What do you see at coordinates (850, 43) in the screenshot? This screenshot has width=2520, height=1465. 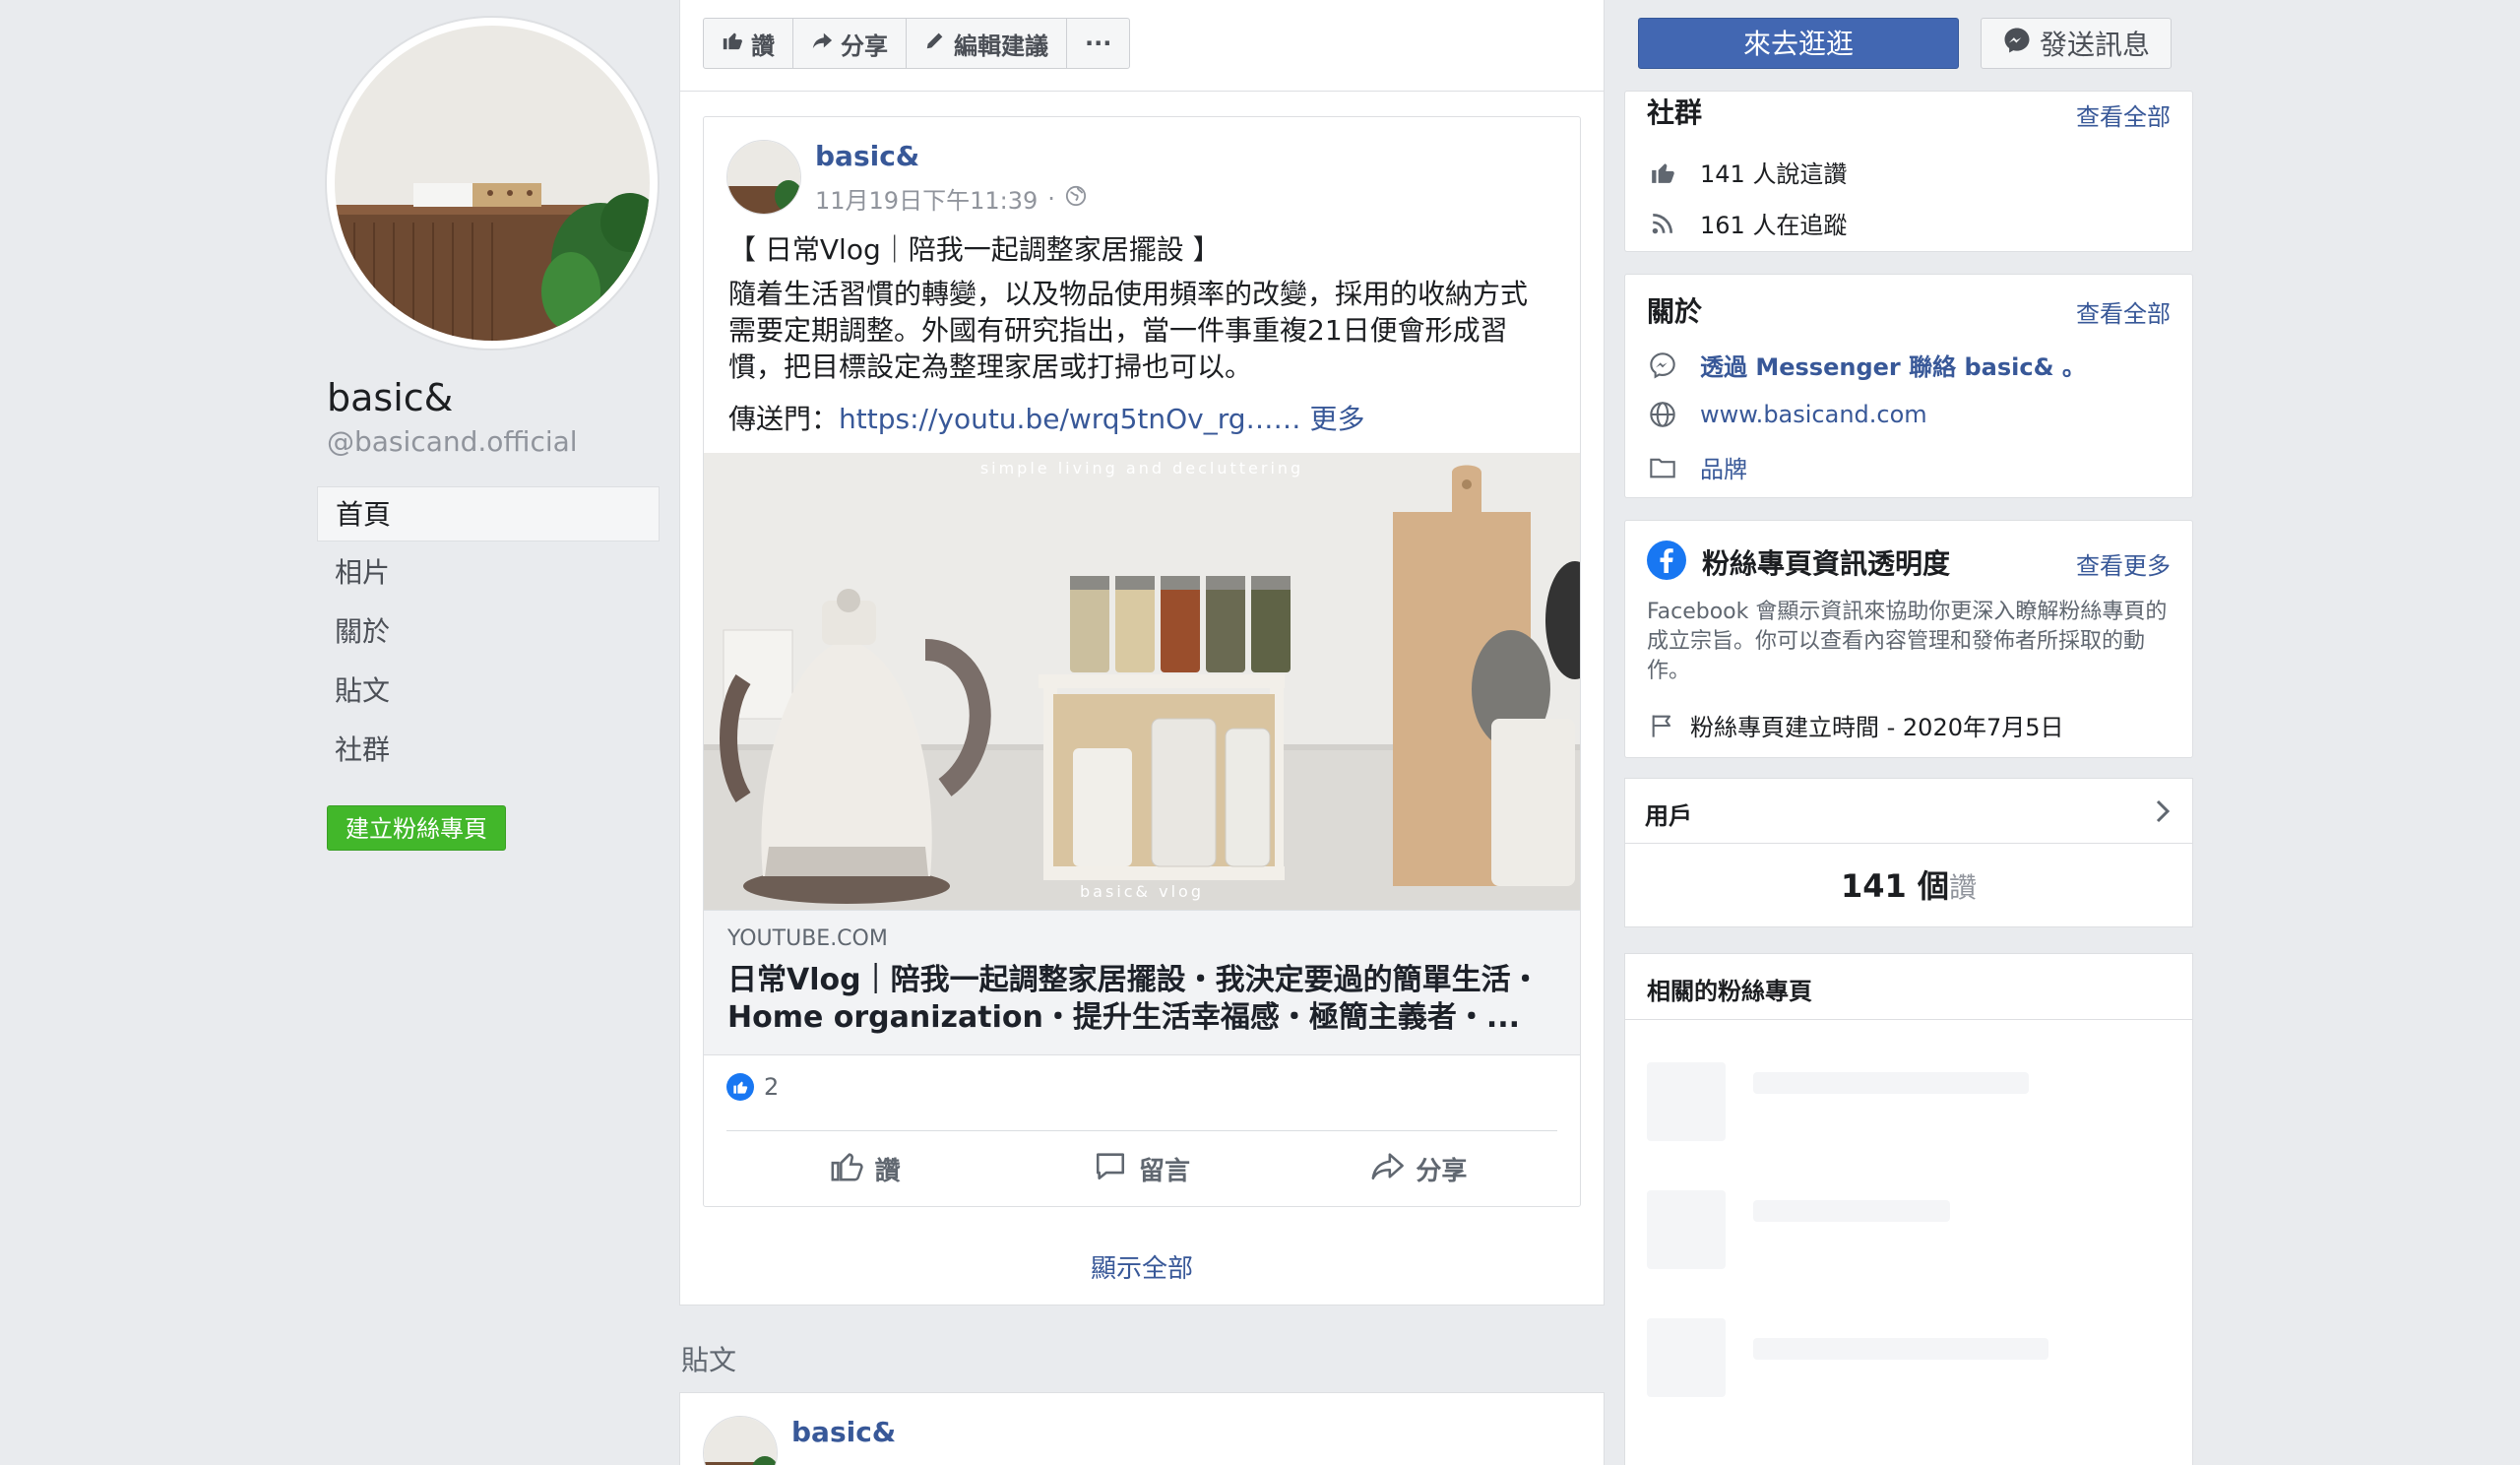 I see `share-page-button: 分享` at bounding box center [850, 43].